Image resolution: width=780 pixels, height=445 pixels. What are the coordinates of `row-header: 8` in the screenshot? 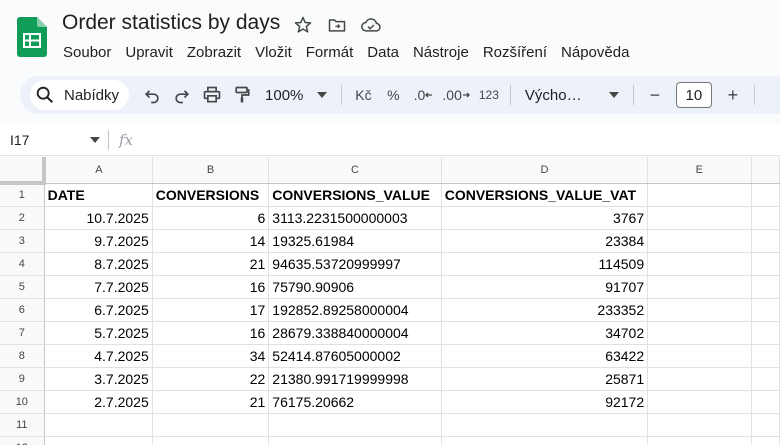 It's located at (22, 356).